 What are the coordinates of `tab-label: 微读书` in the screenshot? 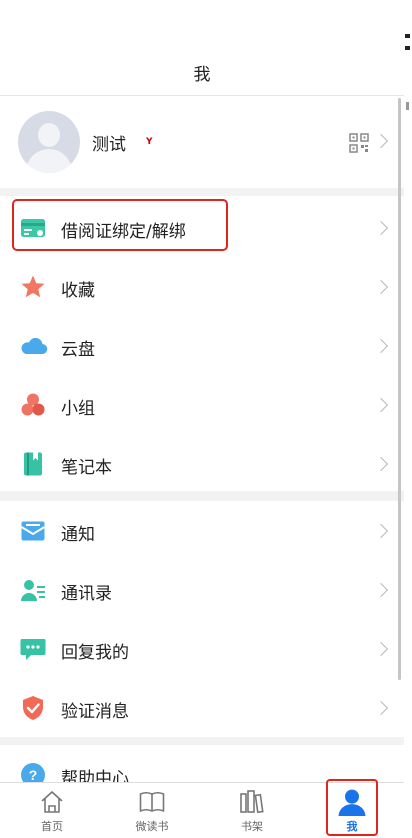 It's located at (152, 826).